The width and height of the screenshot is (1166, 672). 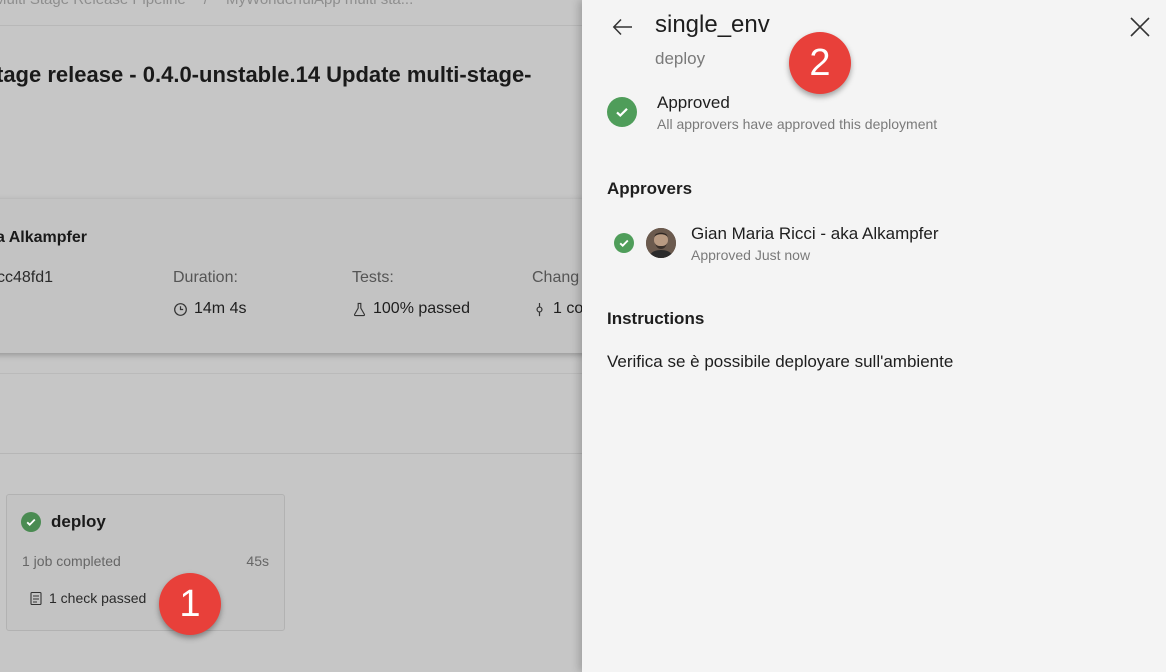 What do you see at coordinates (680, 58) in the screenshot?
I see `environment-stage: deploy` at bounding box center [680, 58].